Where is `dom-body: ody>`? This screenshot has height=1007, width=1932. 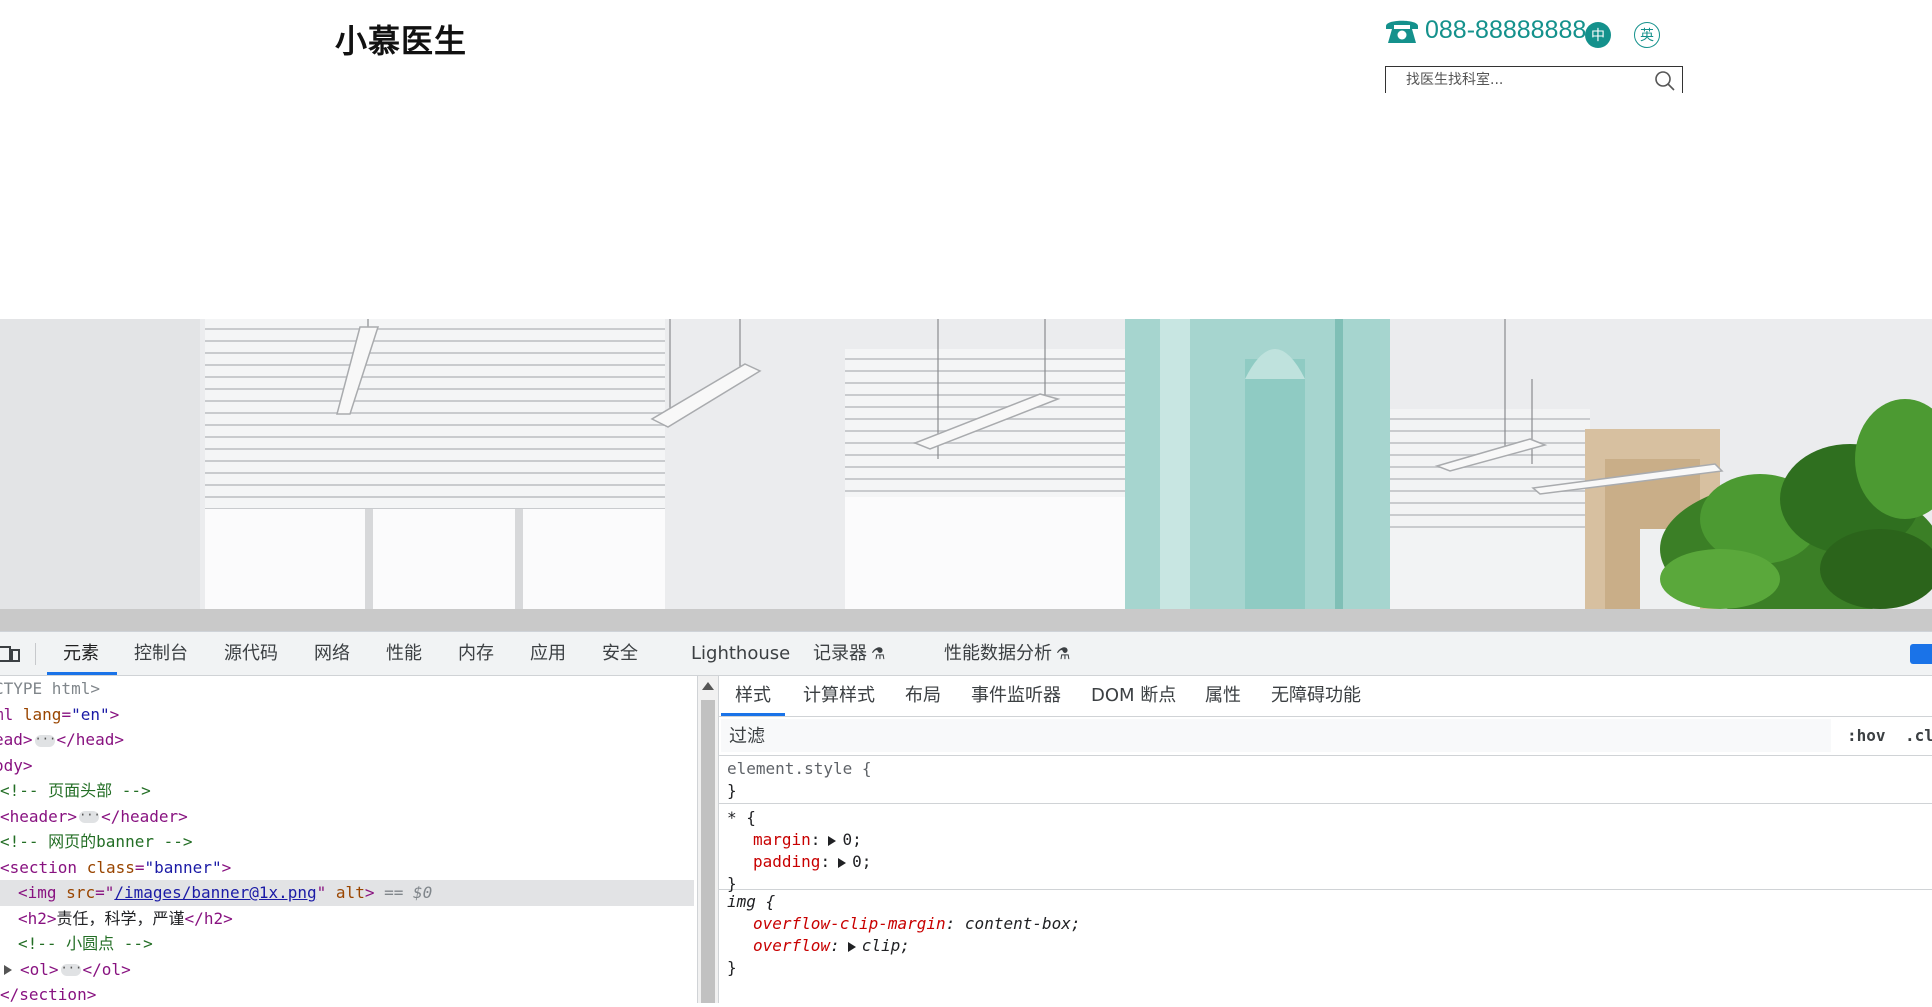
dom-body: ody> is located at coordinates (16, 766).